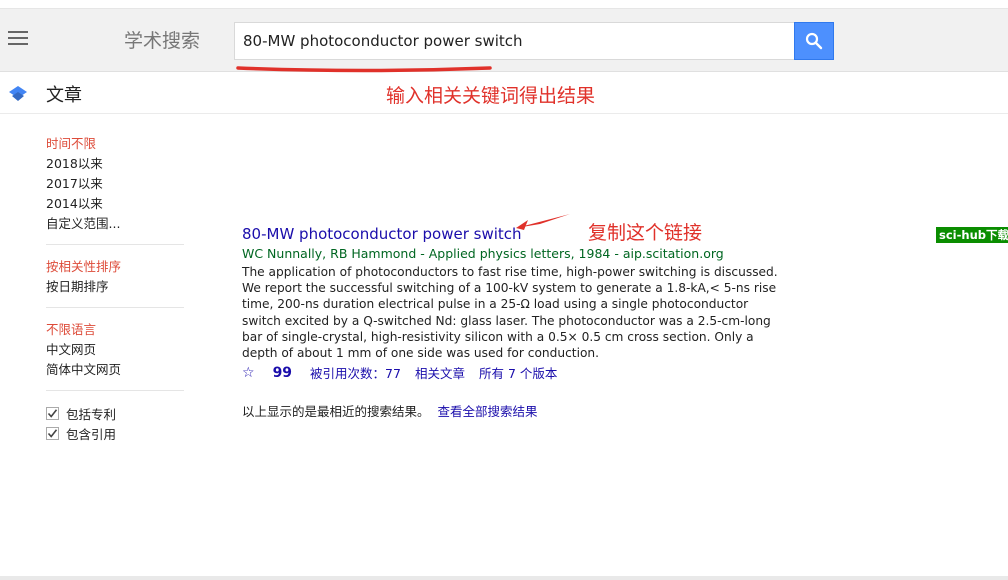 Image resolution: width=1008 pixels, height=580 pixels. What do you see at coordinates (116, 330) in the screenshot?
I see `language-any: 不限语言` at bounding box center [116, 330].